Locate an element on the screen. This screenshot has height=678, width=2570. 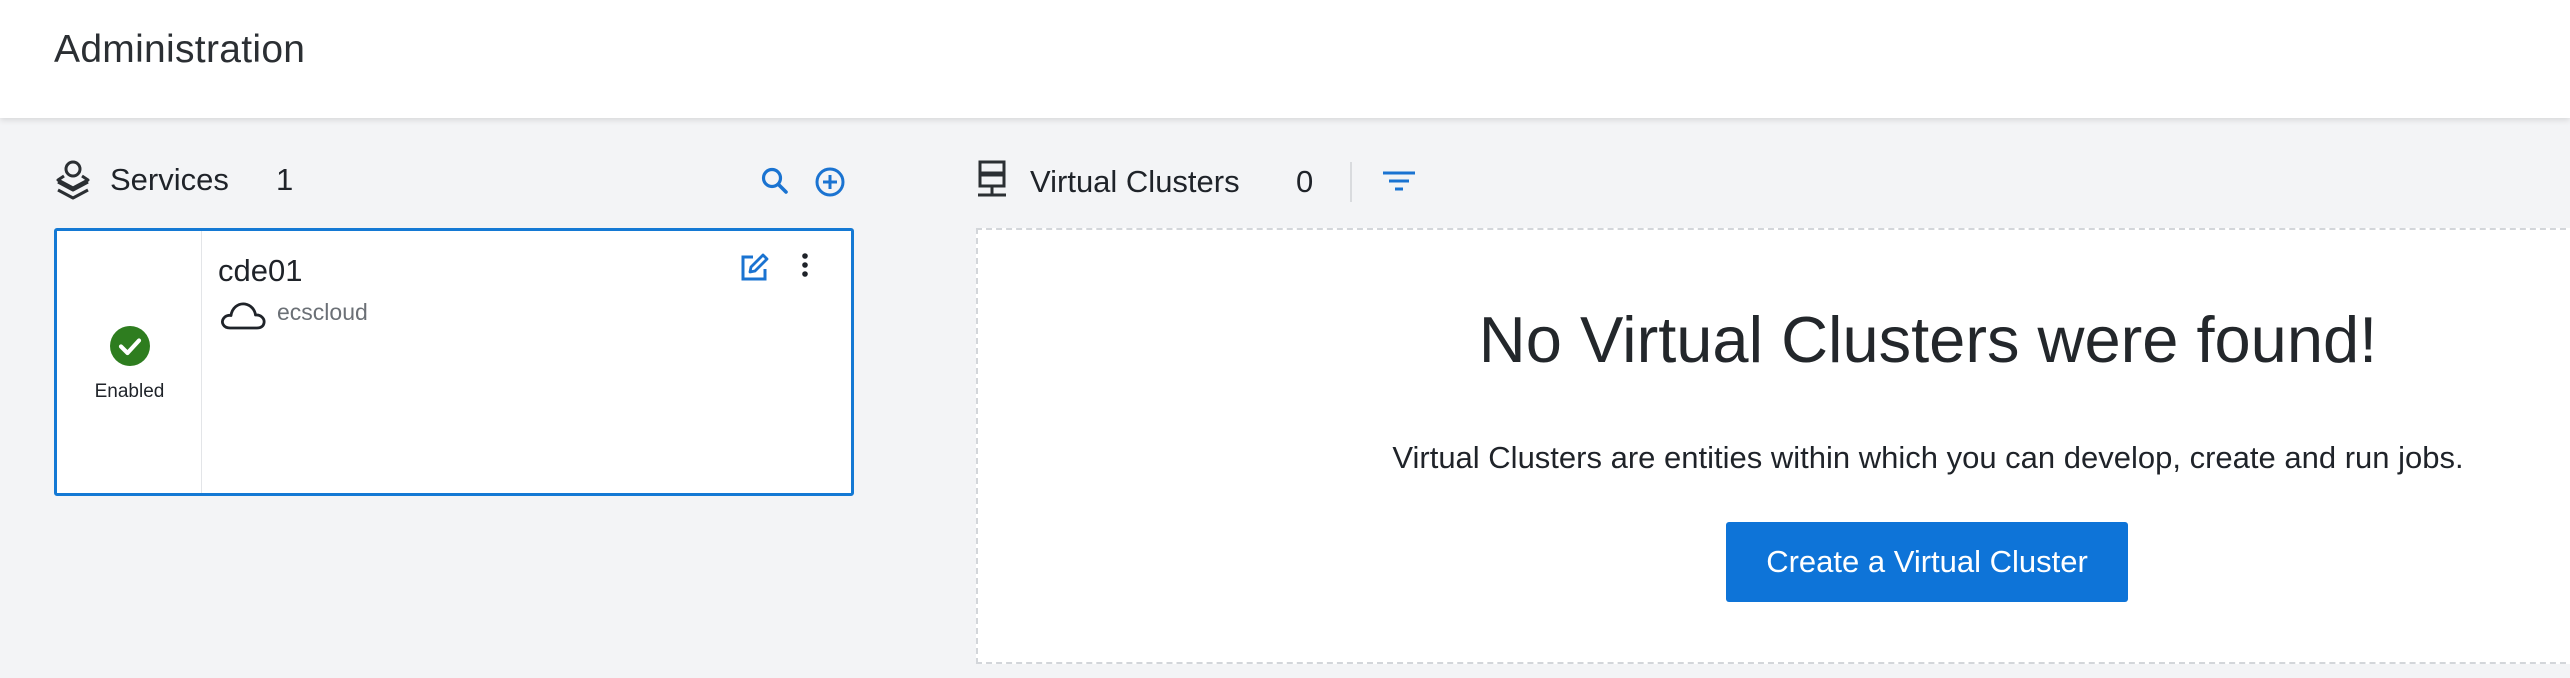
services-count: 1 is located at coordinates (285, 179).